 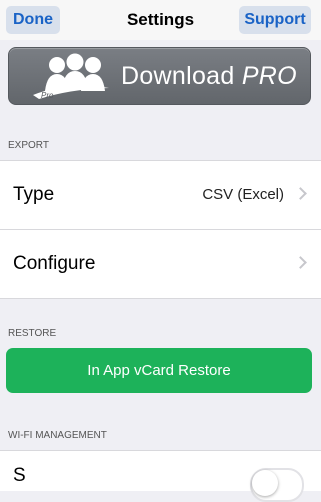 What do you see at coordinates (275, 20) in the screenshot?
I see `support-button: Support` at bounding box center [275, 20].